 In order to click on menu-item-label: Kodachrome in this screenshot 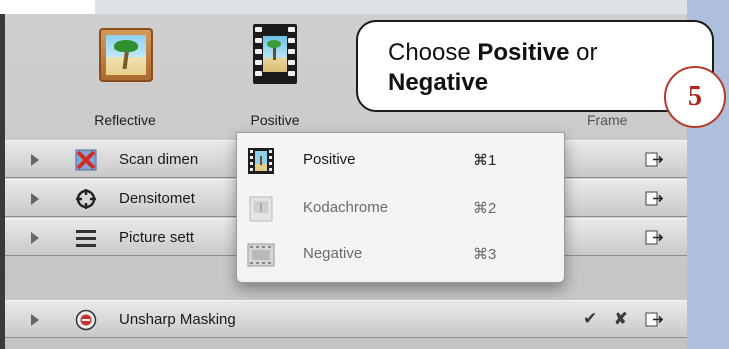, I will do `click(346, 207)`.